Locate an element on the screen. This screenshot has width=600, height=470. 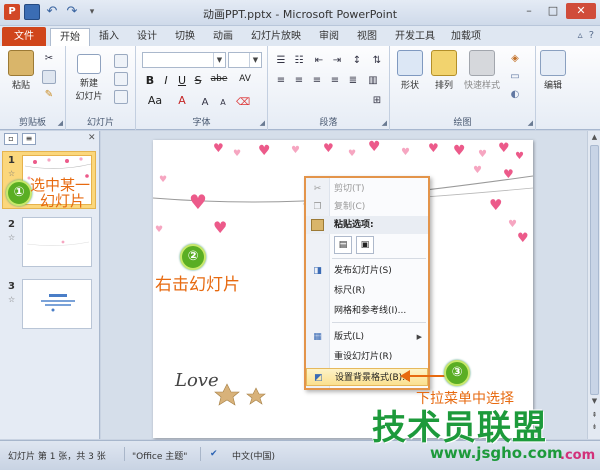
shape-effects-icon: ◐ is located at coordinates (515, 95).